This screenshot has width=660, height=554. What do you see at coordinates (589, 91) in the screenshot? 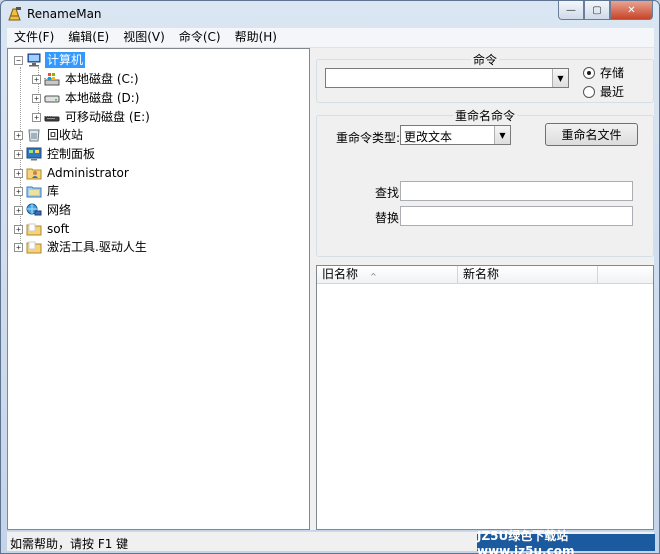
I see `radio-recent-indicator` at bounding box center [589, 91].